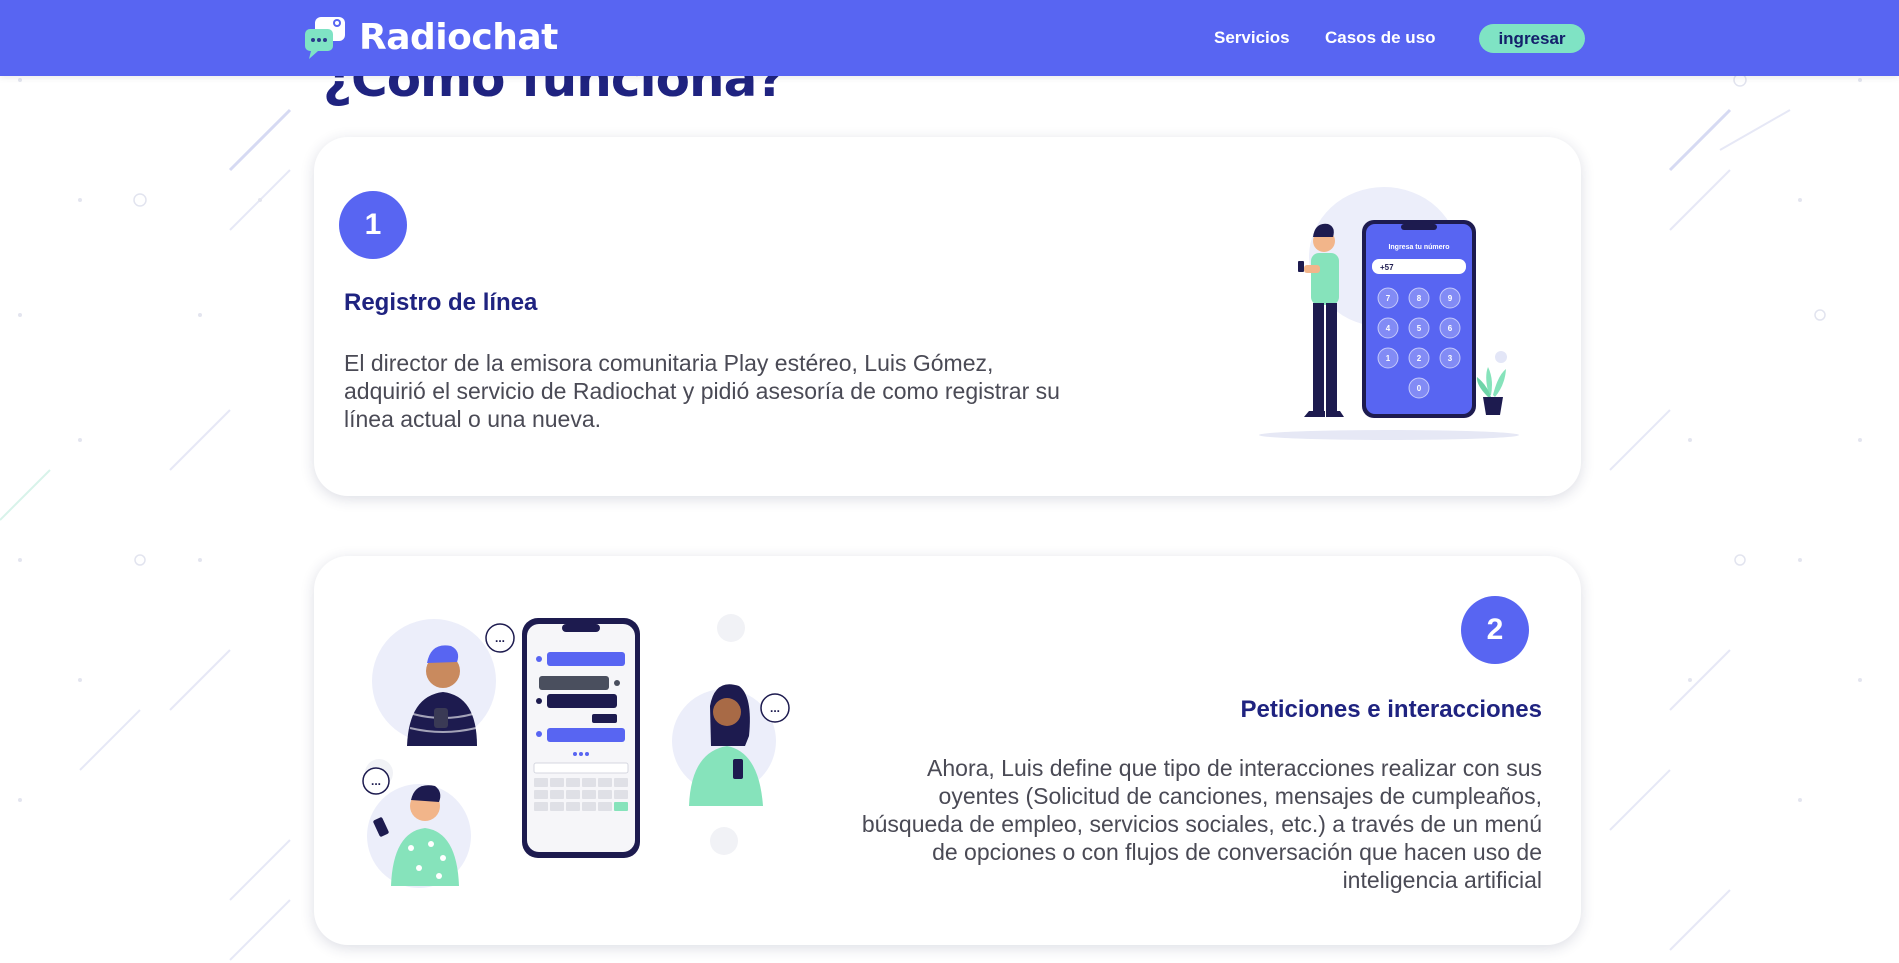 The image size is (1899, 963). I want to click on step-number-badge: 2, so click(1495, 630).